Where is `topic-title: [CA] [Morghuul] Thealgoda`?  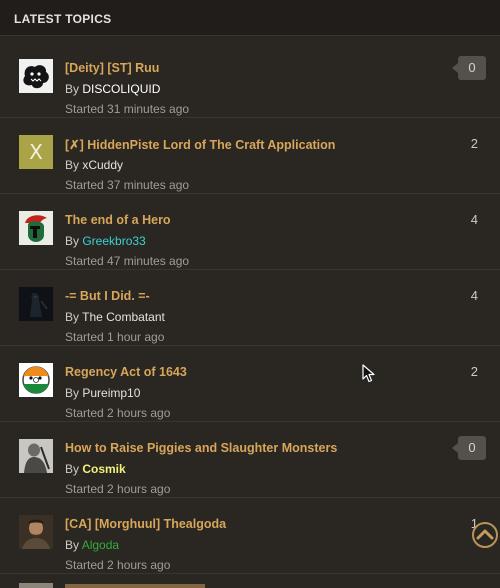
topic-title: [CA] [Morghuul] Thealgoda is located at coordinates (145, 524).